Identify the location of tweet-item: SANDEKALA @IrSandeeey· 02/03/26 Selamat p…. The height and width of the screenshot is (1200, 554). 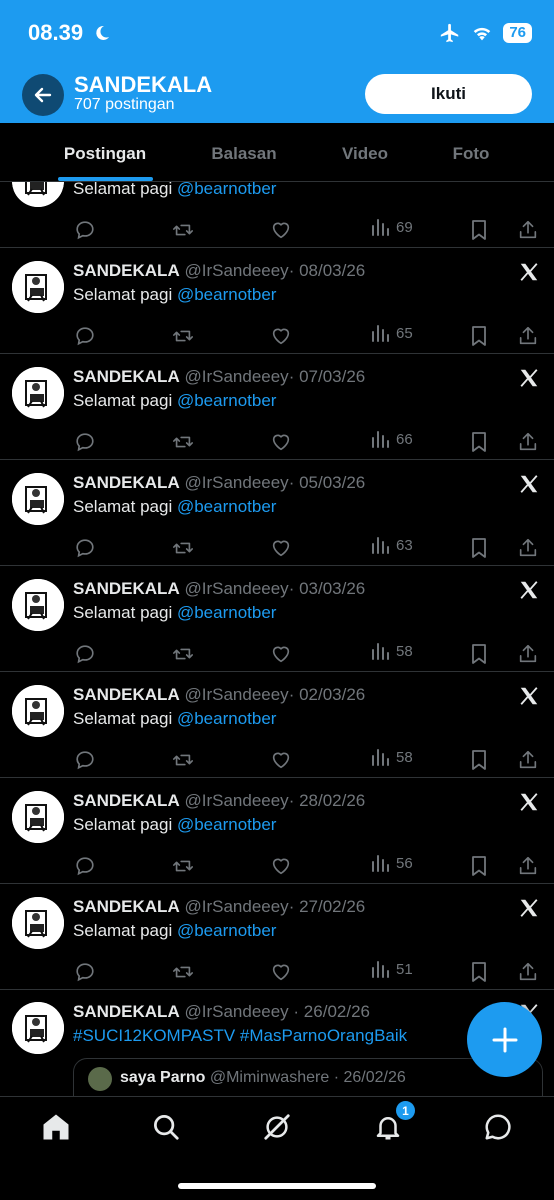
(277, 724).